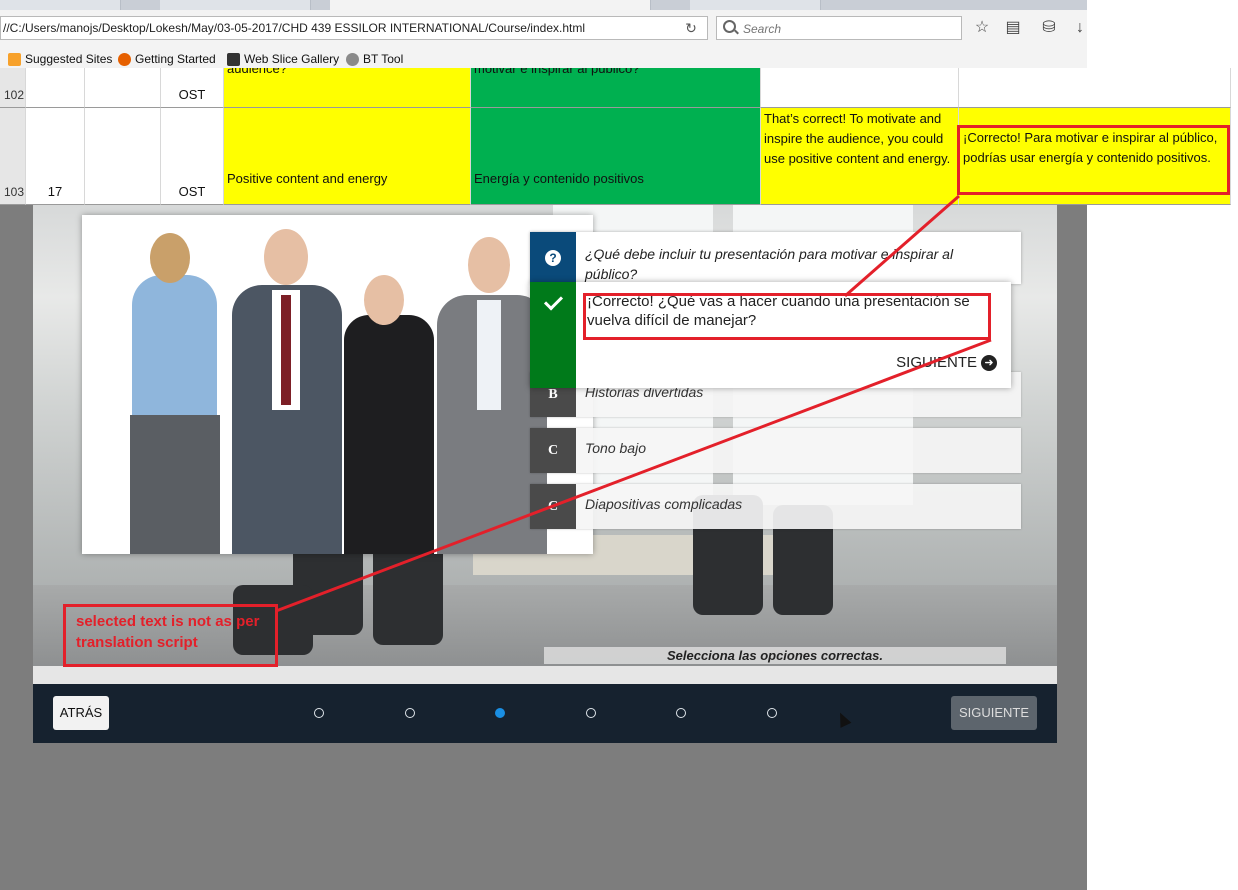 The image size is (1238, 890). I want to click on highlight-box-course, so click(787, 316).